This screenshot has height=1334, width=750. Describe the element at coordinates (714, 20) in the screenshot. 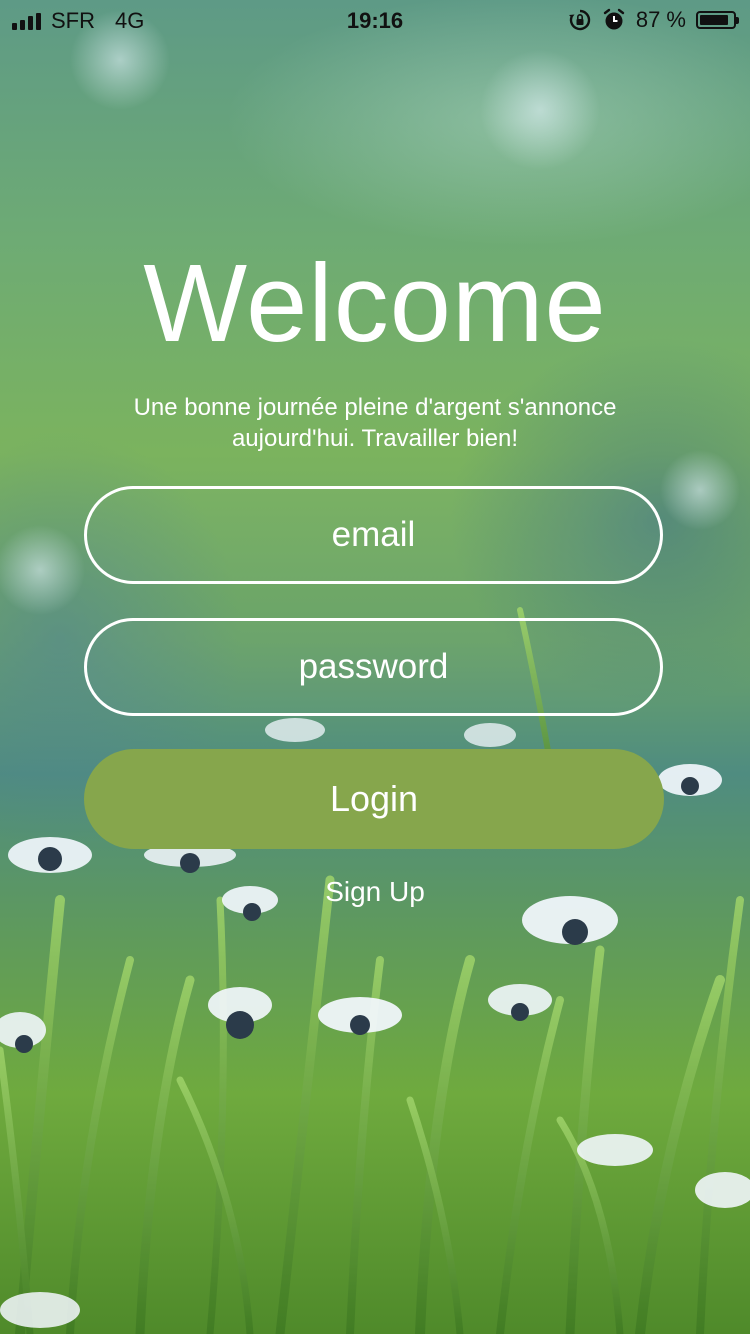

I see `battery-level` at that location.